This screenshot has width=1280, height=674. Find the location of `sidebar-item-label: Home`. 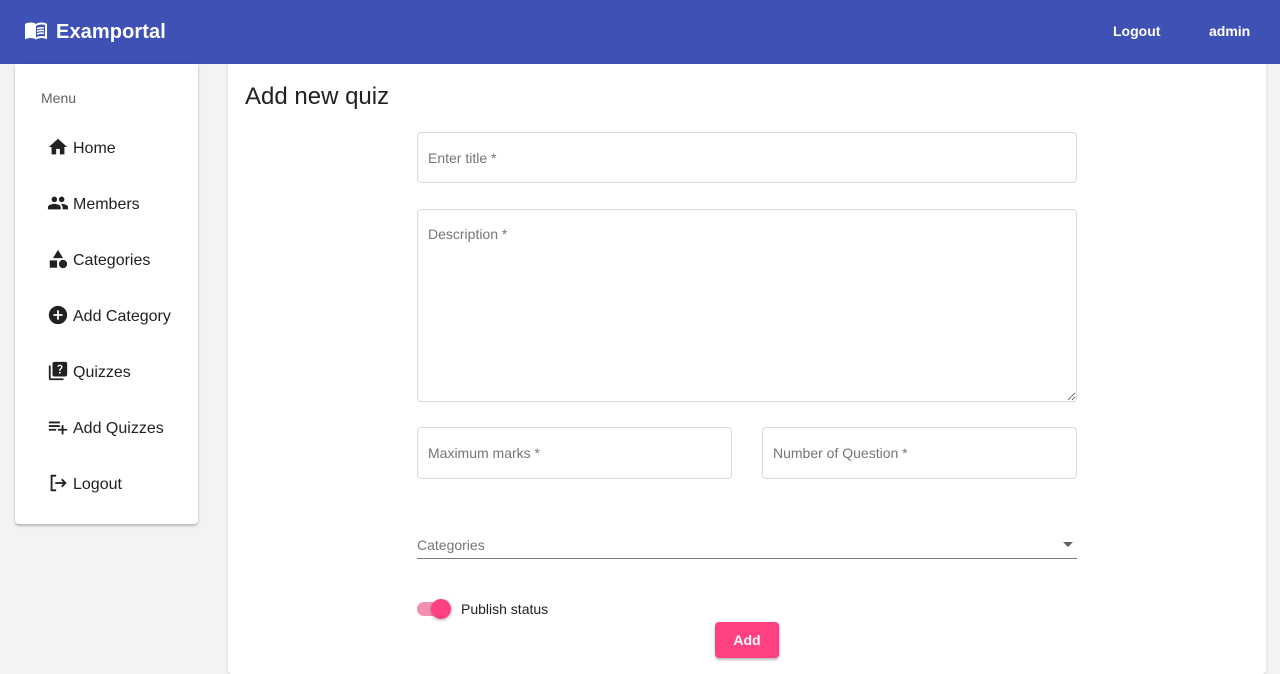

sidebar-item-label: Home is located at coordinates (94, 148).